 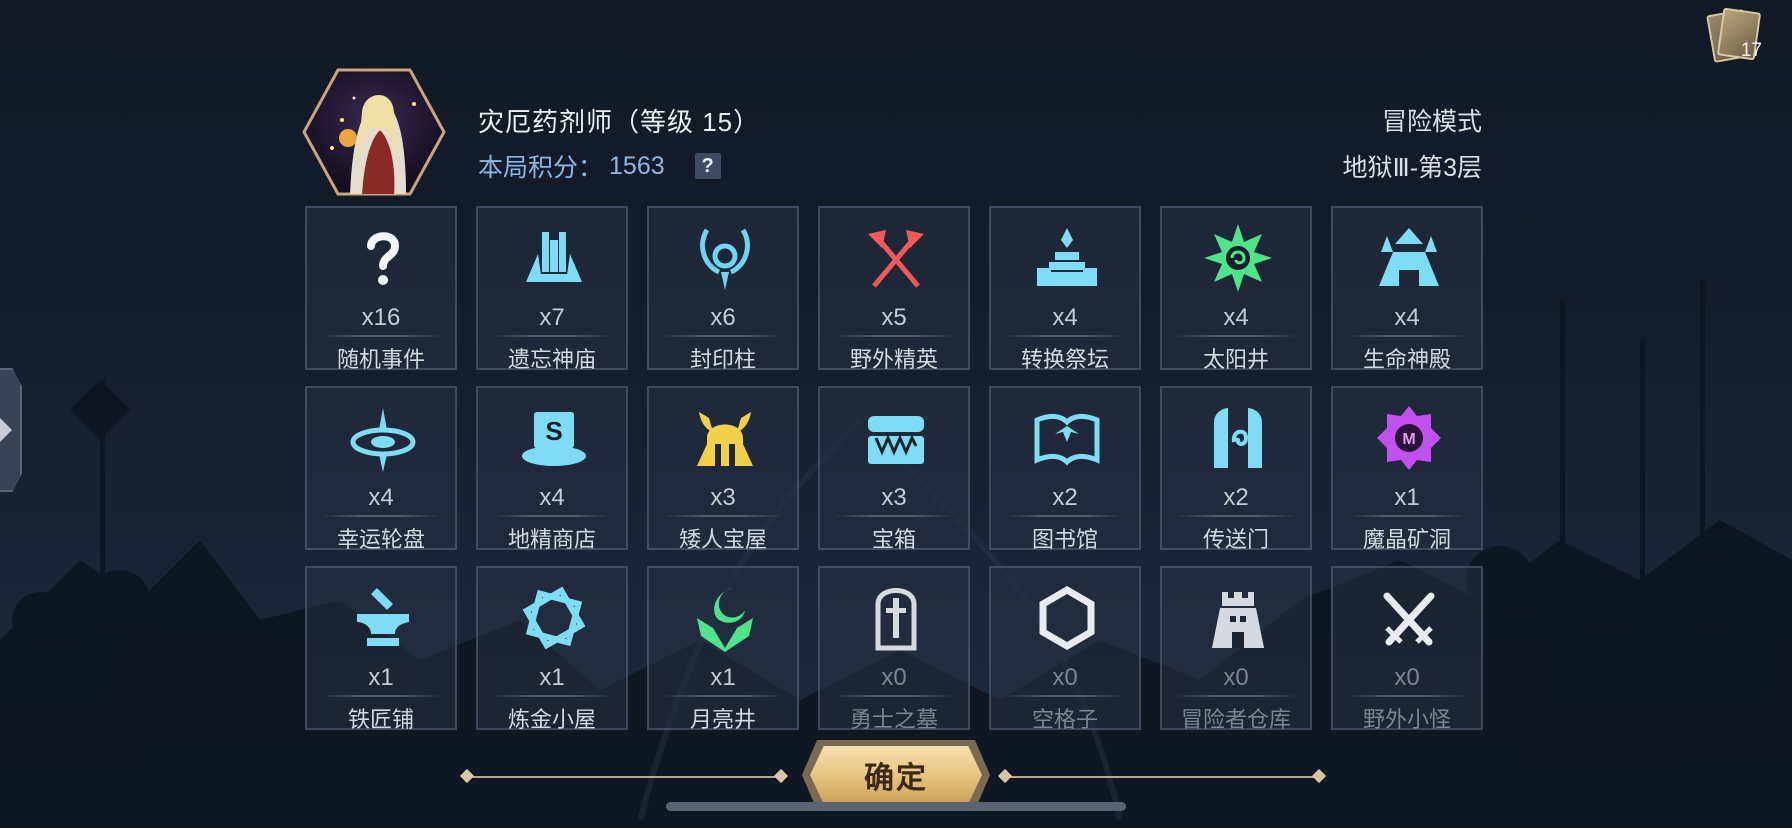 What do you see at coordinates (896, 259) in the screenshot?
I see `crossed-axes-icon` at bounding box center [896, 259].